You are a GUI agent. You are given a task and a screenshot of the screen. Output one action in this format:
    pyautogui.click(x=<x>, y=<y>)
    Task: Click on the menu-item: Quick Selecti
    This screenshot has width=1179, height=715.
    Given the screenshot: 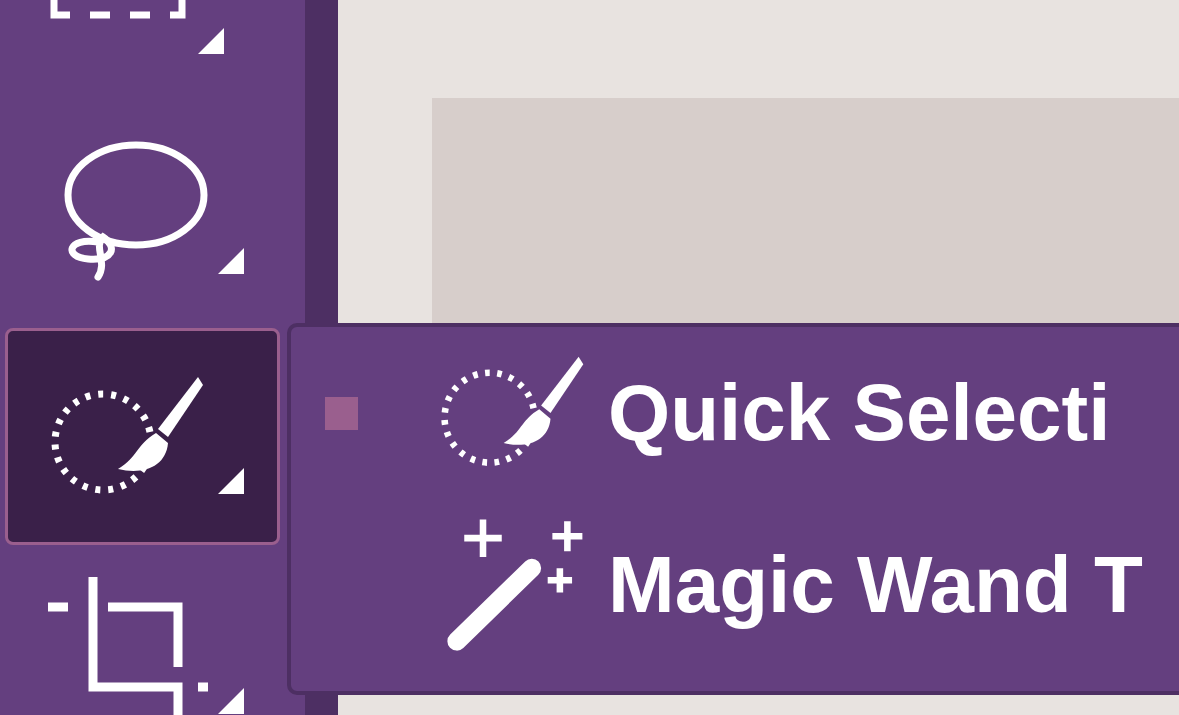 What is the action you would take?
    pyautogui.click(x=859, y=413)
    